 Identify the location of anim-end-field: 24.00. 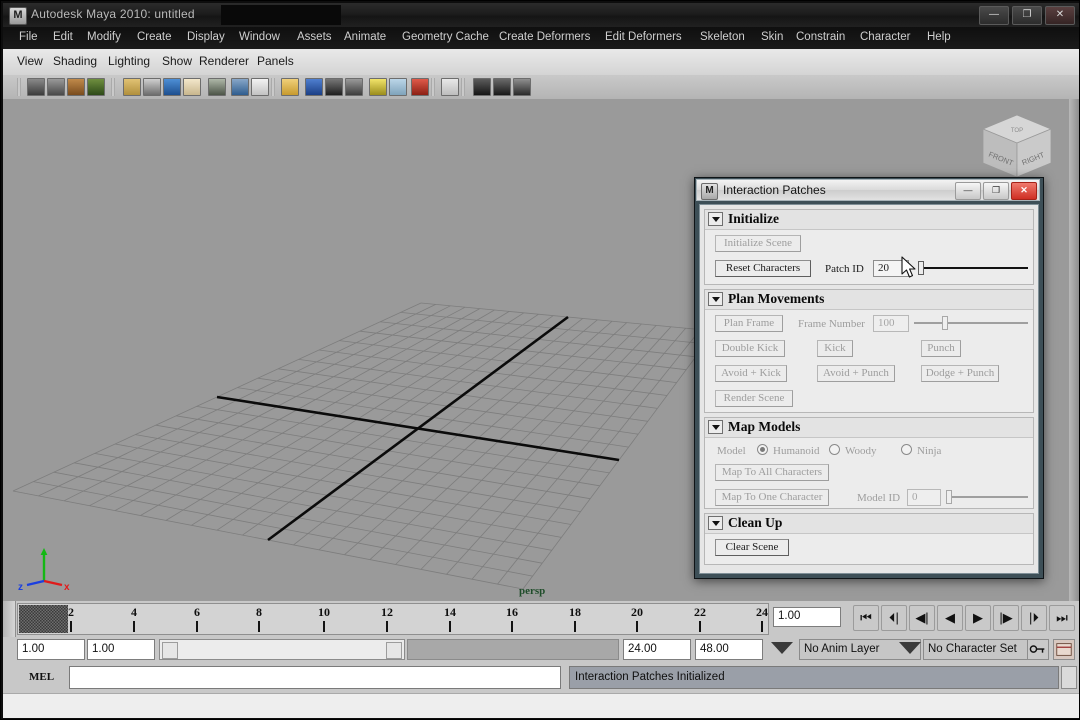
(657, 649).